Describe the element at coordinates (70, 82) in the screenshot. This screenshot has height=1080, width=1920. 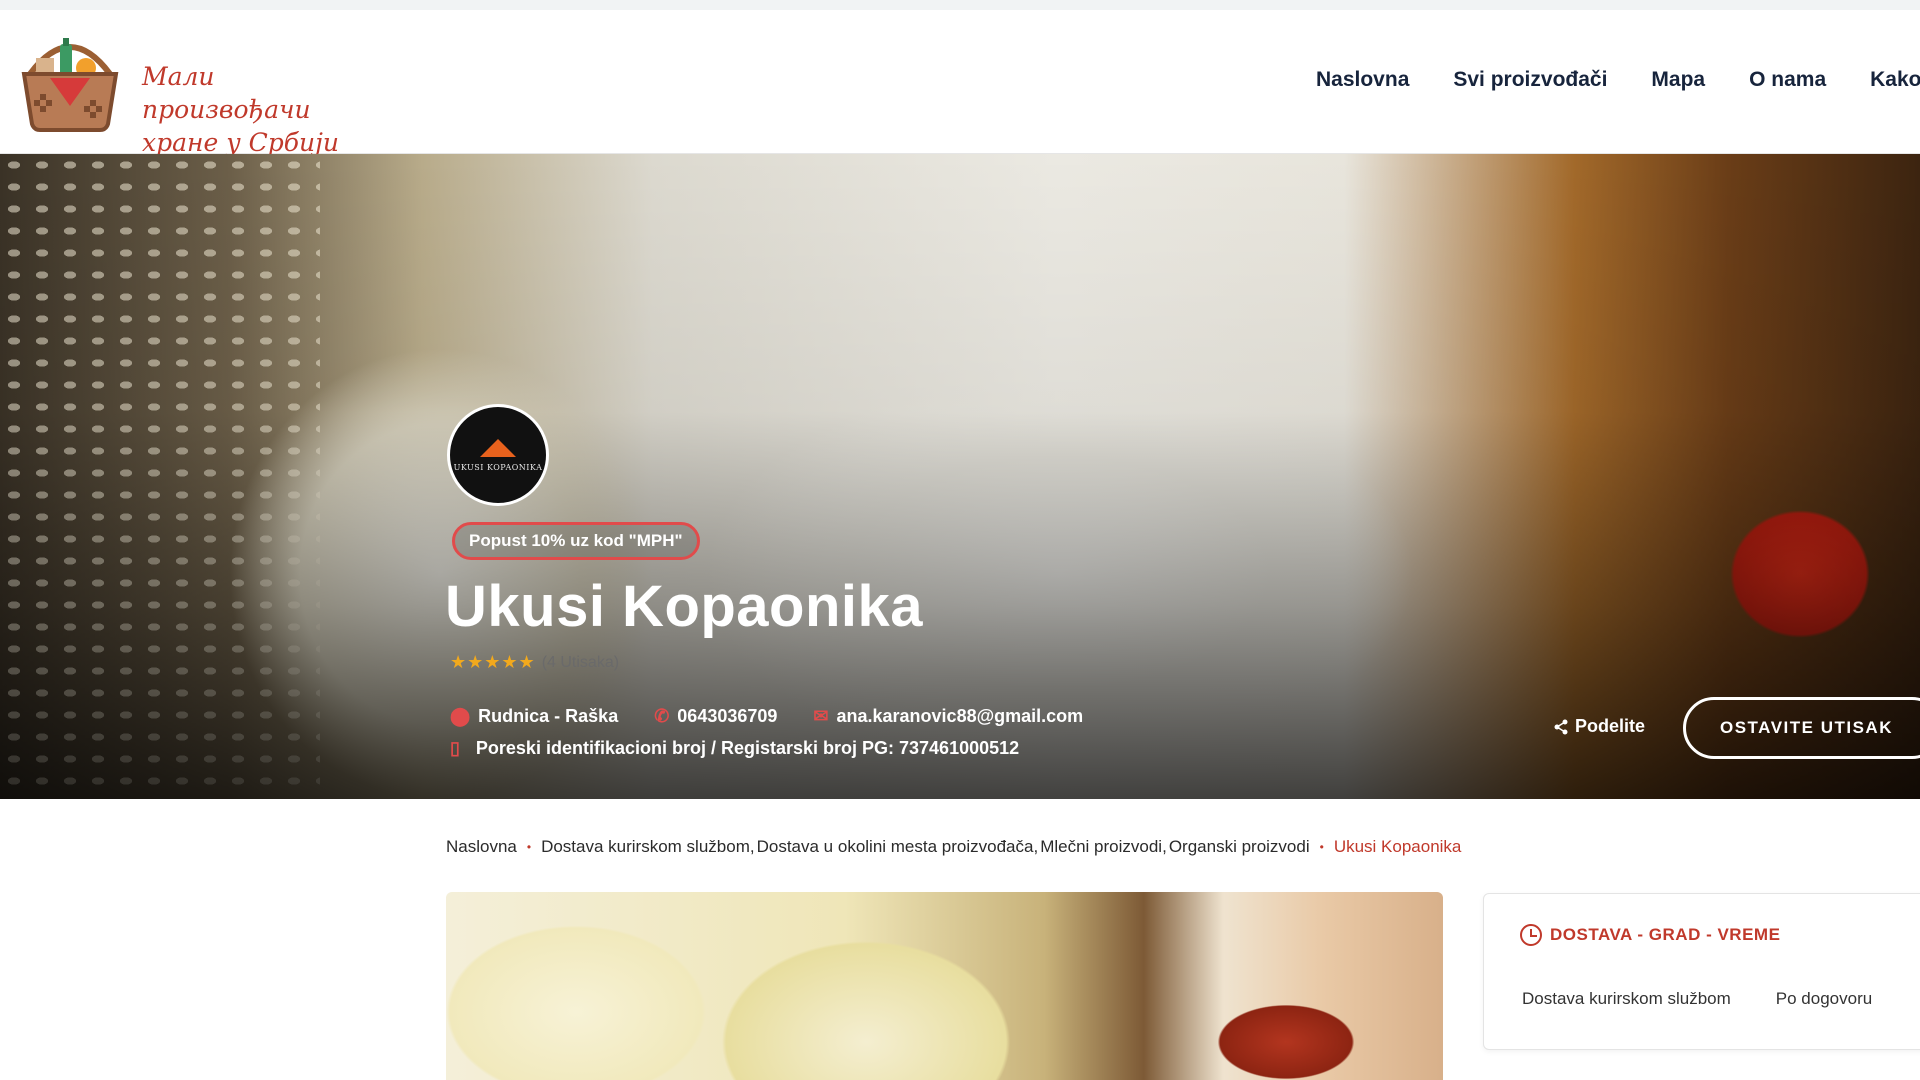
I see `basket-logo-icon` at that location.